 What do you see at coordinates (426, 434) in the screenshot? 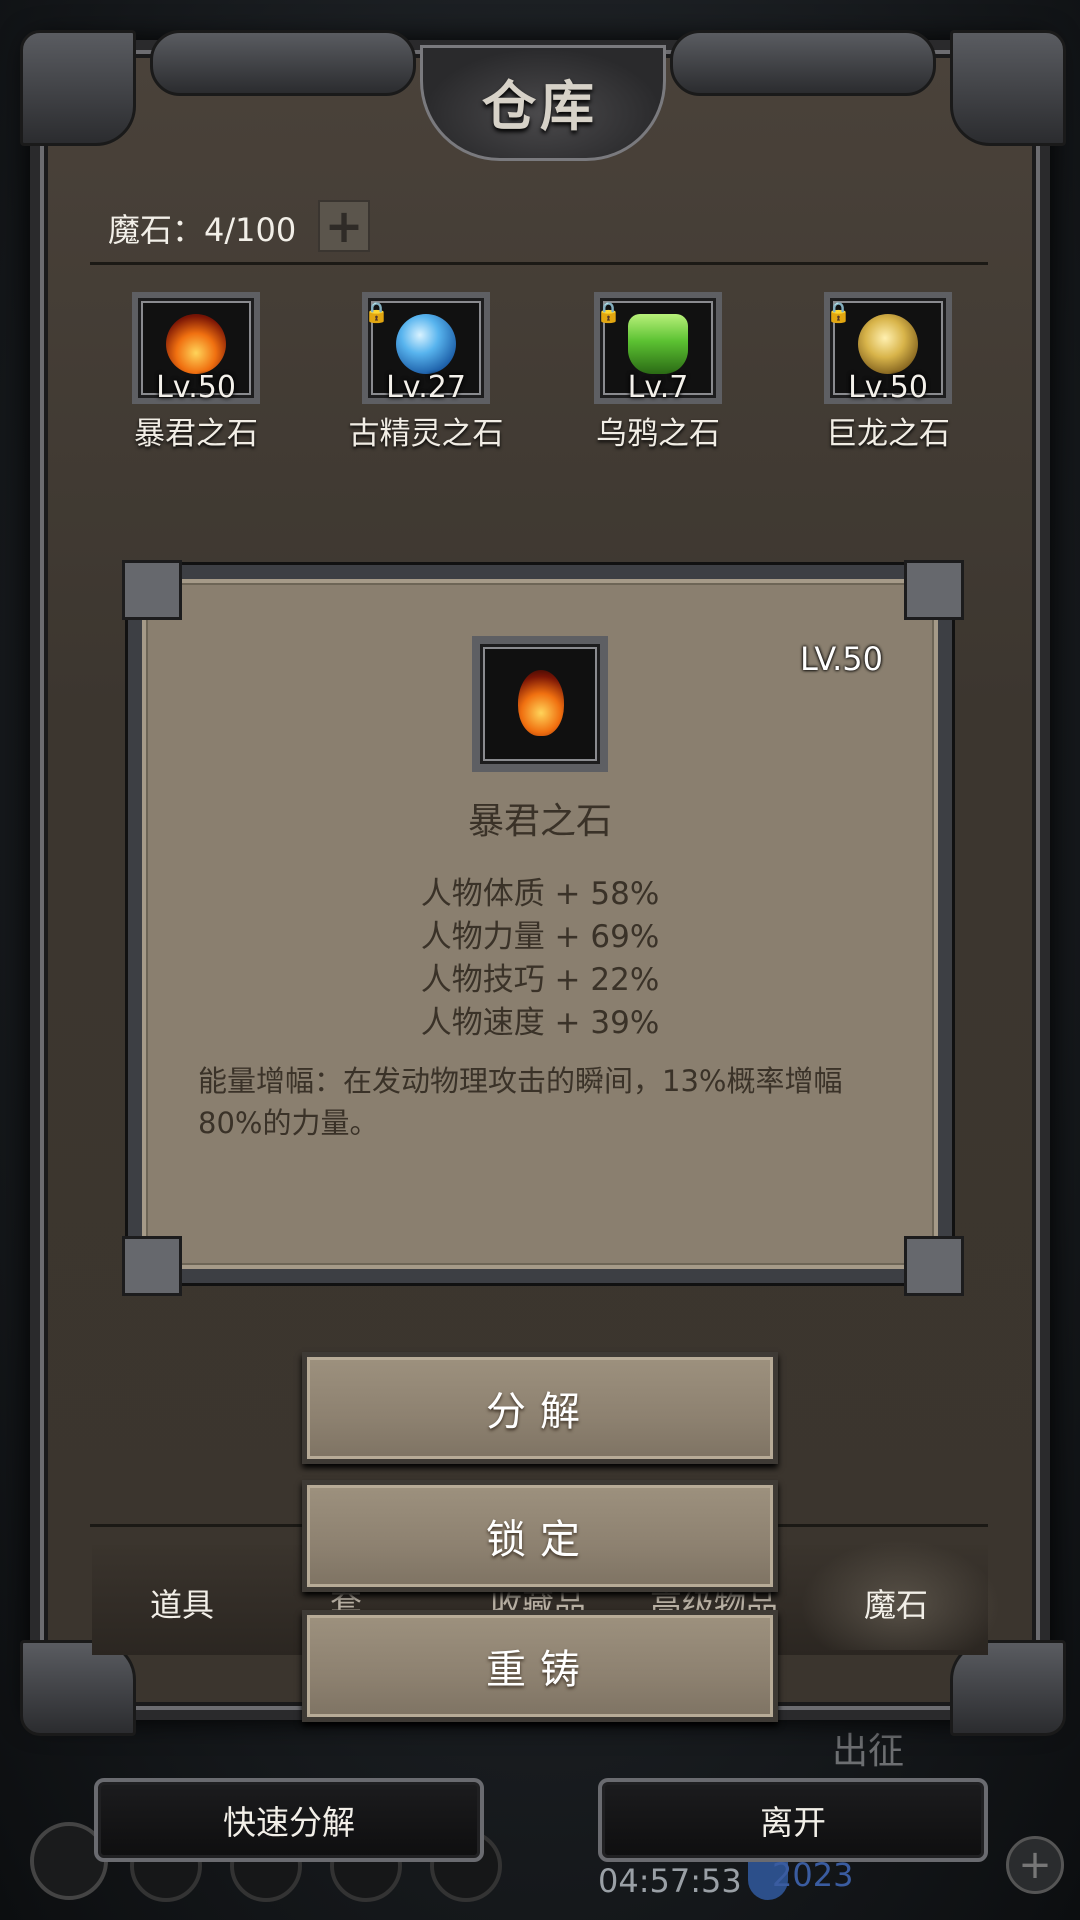
I see `slot-name: 古精灵之石` at bounding box center [426, 434].